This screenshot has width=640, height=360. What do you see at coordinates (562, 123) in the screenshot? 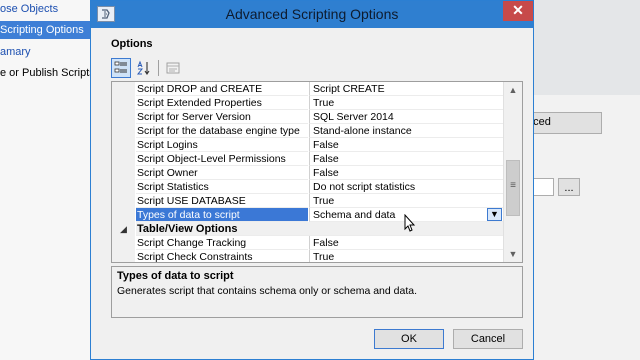
I see `advanced-button: nced` at bounding box center [562, 123].